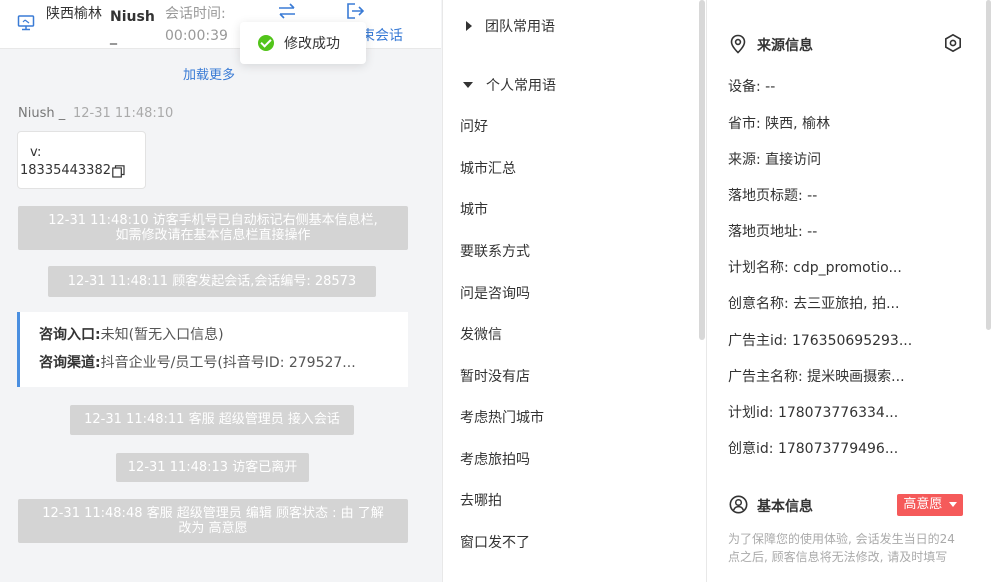 The height and width of the screenshot is (582, 991). What do you see at coordinates (355, 11) in the screenshot?
I see `exit-icon` at bounding box center [355, 11].